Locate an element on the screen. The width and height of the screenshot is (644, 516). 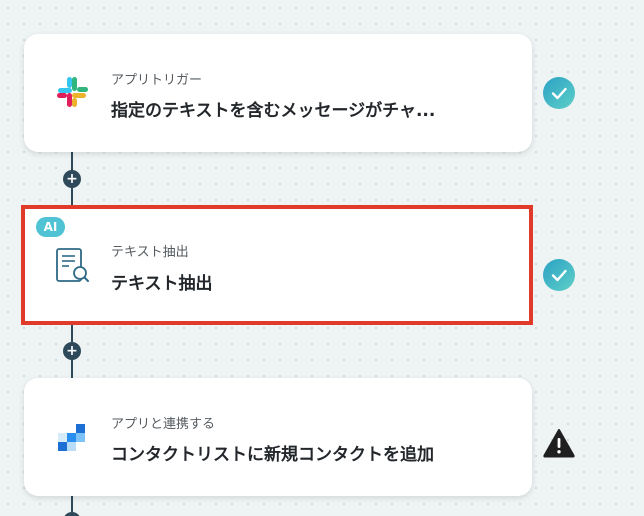
ai-badge: AI is located at coordinates (50, 227).